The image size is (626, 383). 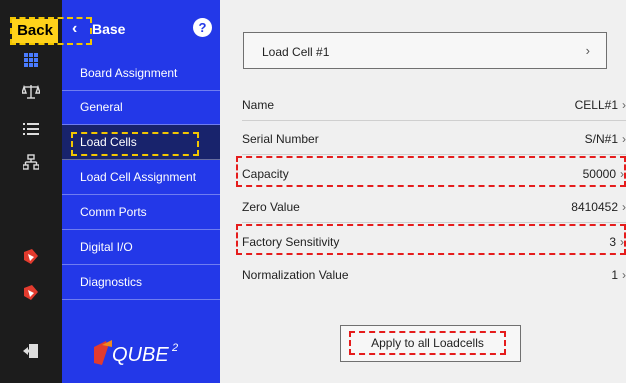 I want to click on field-label: Normalization Value, so click(x=295, y=275).